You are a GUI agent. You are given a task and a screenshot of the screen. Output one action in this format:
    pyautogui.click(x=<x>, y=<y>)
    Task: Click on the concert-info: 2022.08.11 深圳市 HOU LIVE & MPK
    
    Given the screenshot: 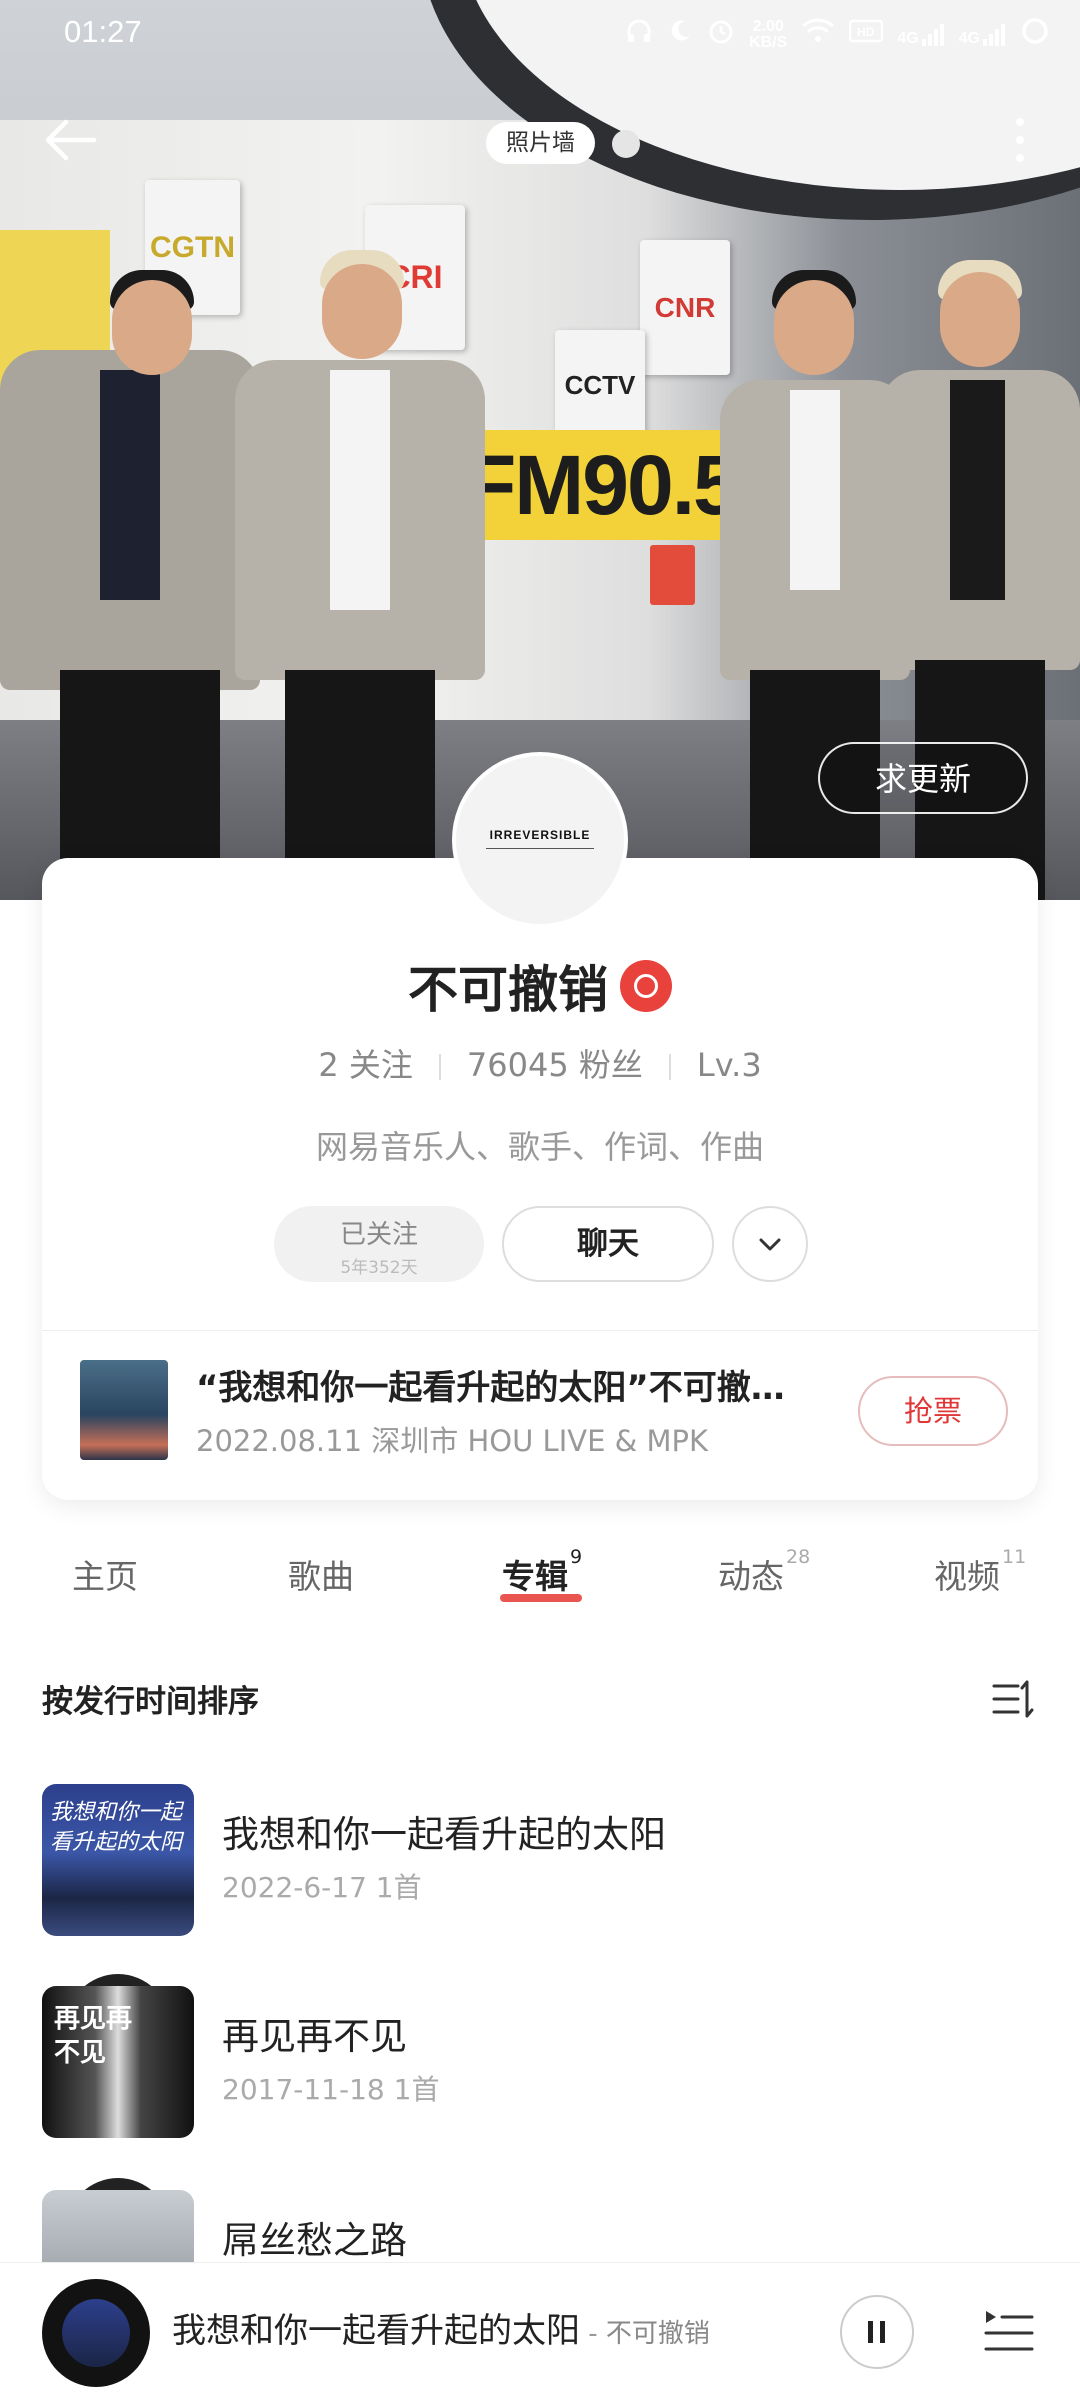 What is the action you would take?
    pyautogui.click(x=452, y=1441)
    